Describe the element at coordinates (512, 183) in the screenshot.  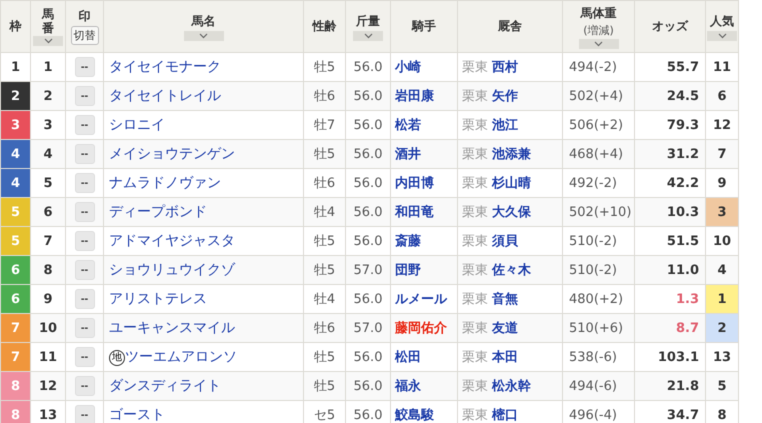
I see `trainer-link: 杉山晴` at that location.